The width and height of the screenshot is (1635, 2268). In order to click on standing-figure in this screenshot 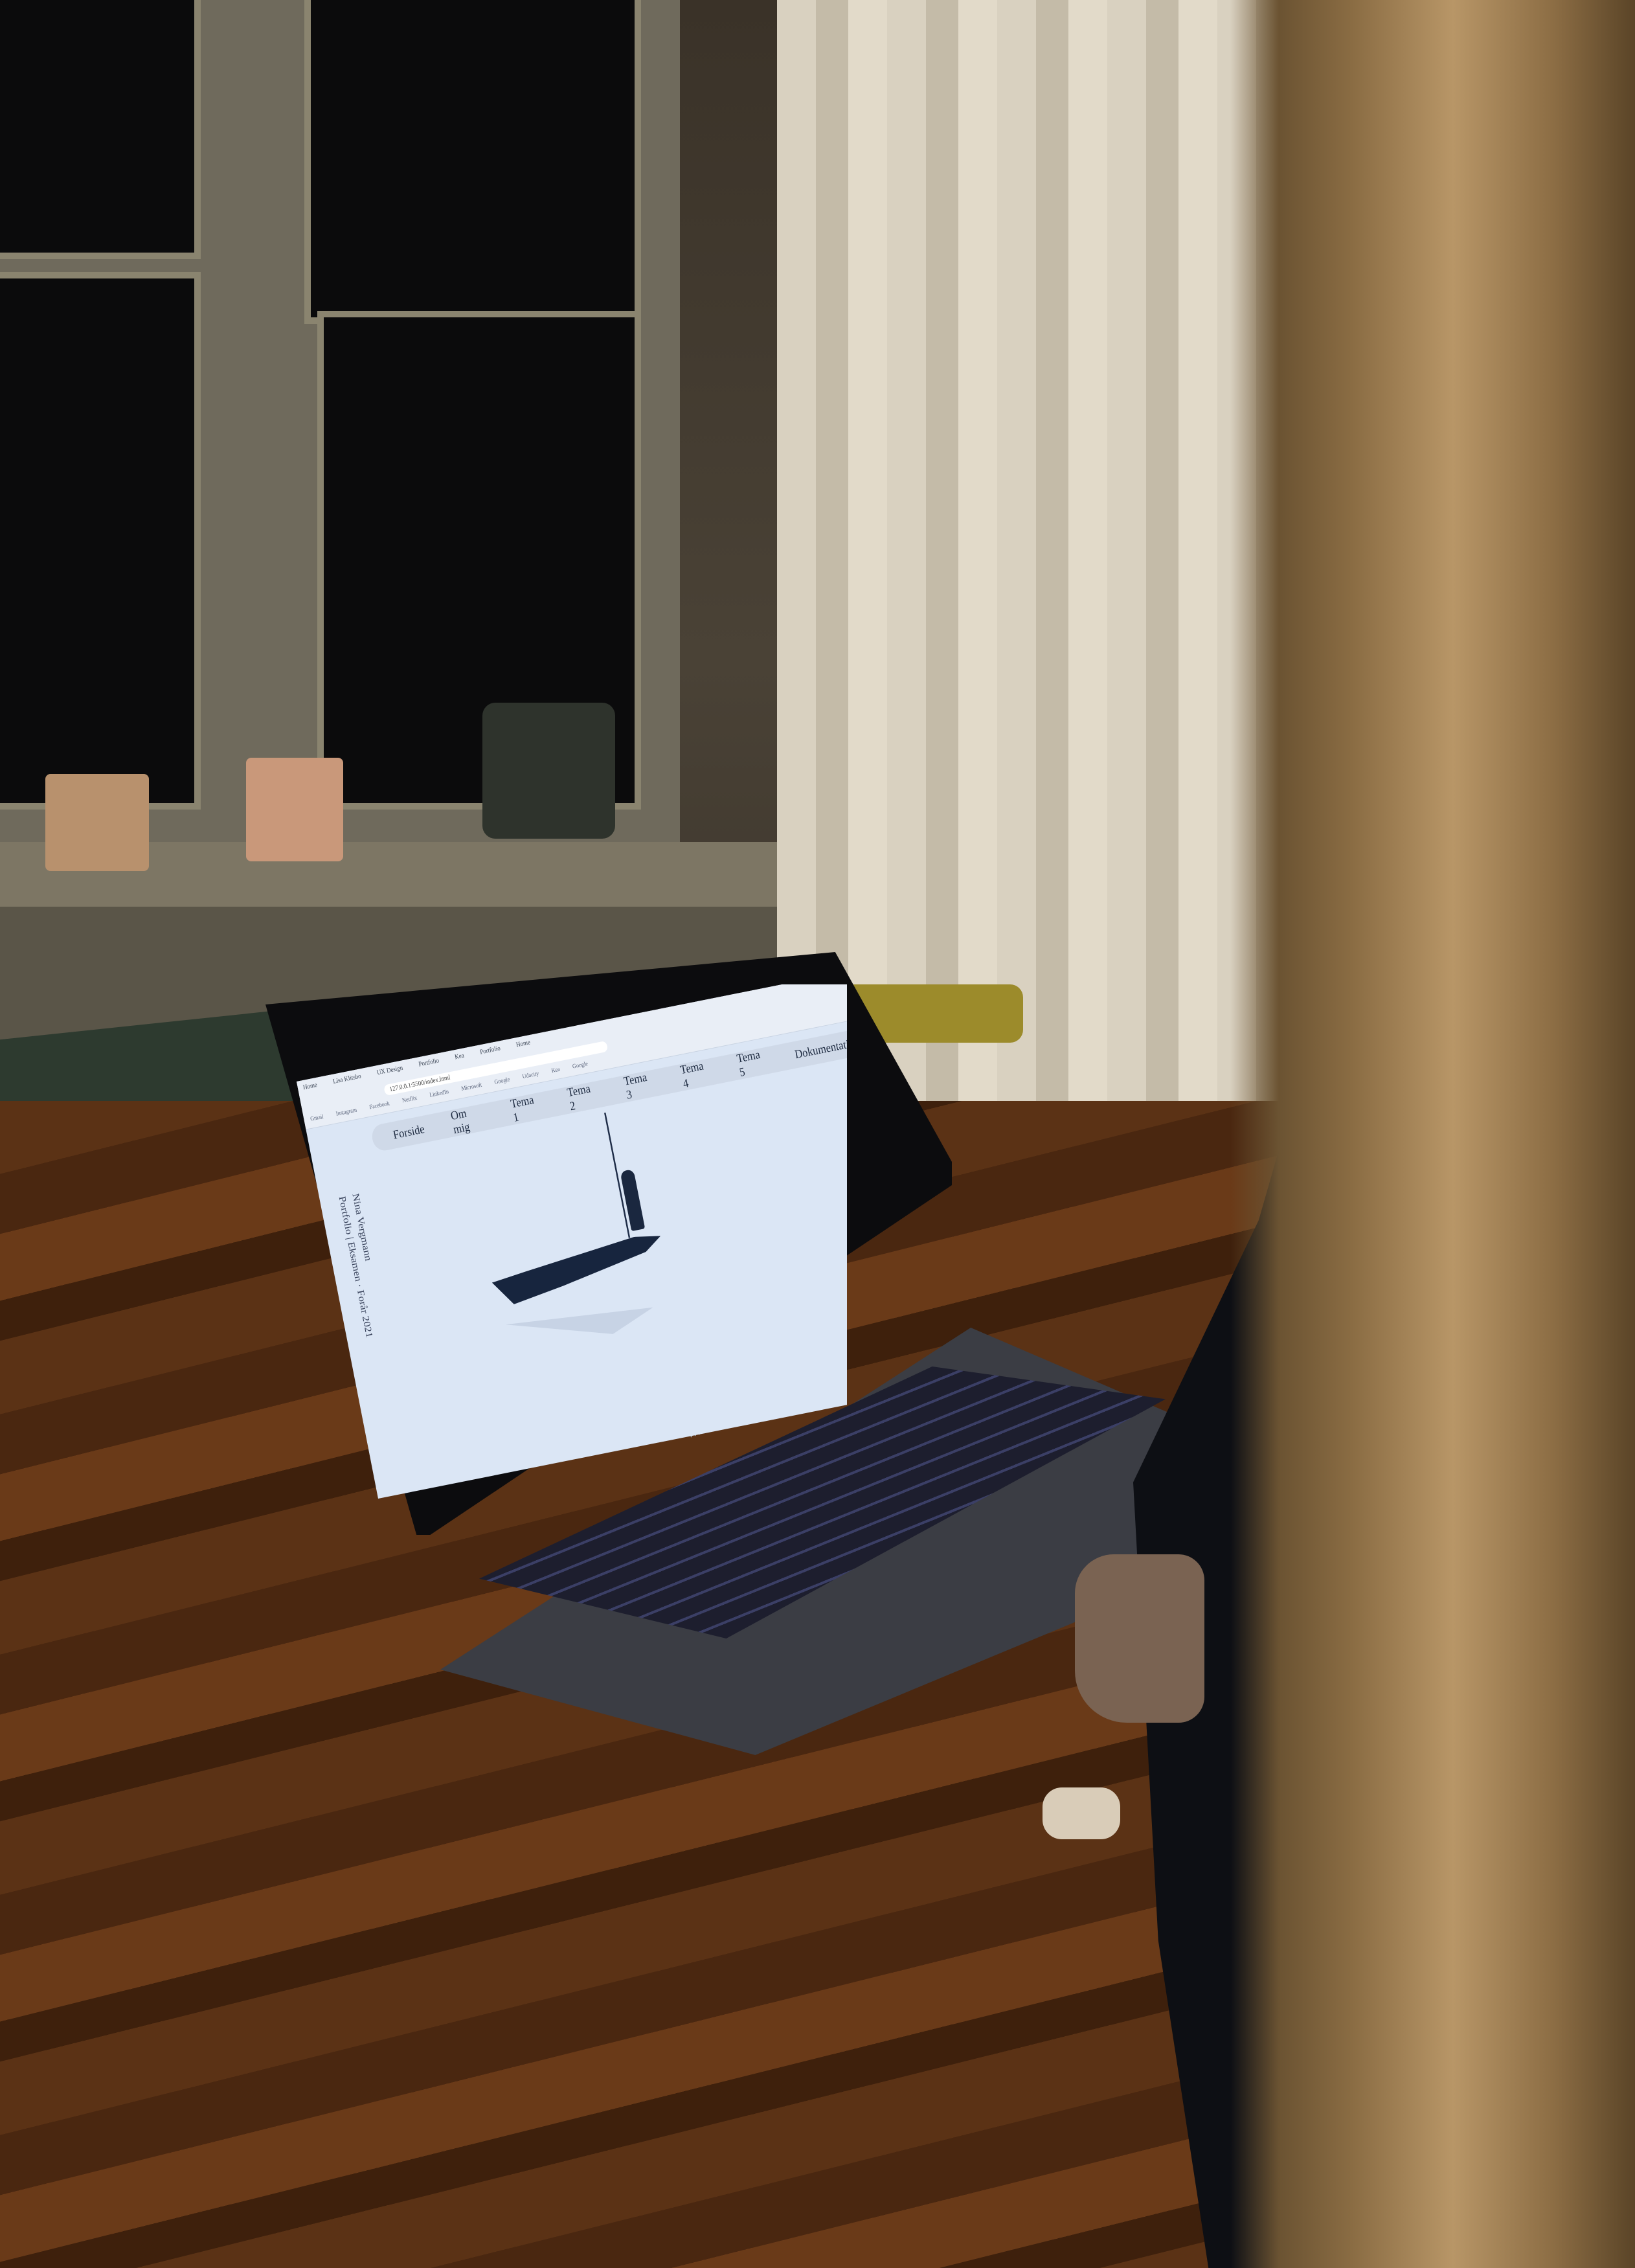, I will do `click(633, 1200)`.